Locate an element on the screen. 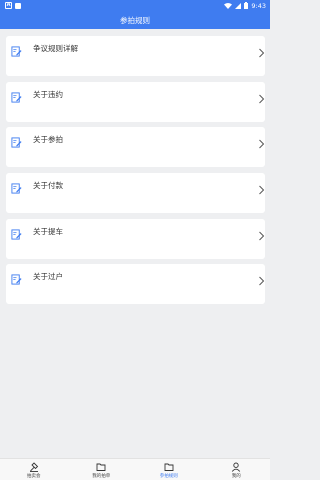 The width and height of the screenshot is (320, 480). wifi-icon is located at coordinates (228, 5).